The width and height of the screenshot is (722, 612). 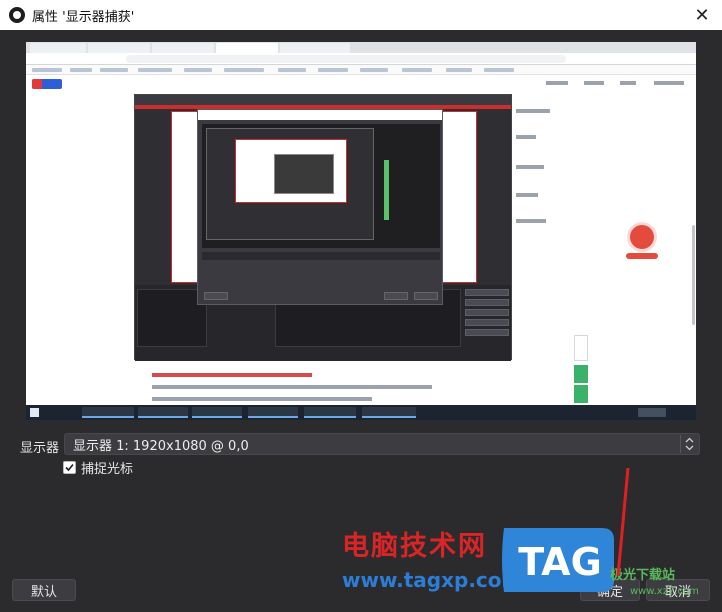 What do you see at coordinates (346, 59) in the screenshot?
I see `browser-url-field` at bounding box center [346, 59].